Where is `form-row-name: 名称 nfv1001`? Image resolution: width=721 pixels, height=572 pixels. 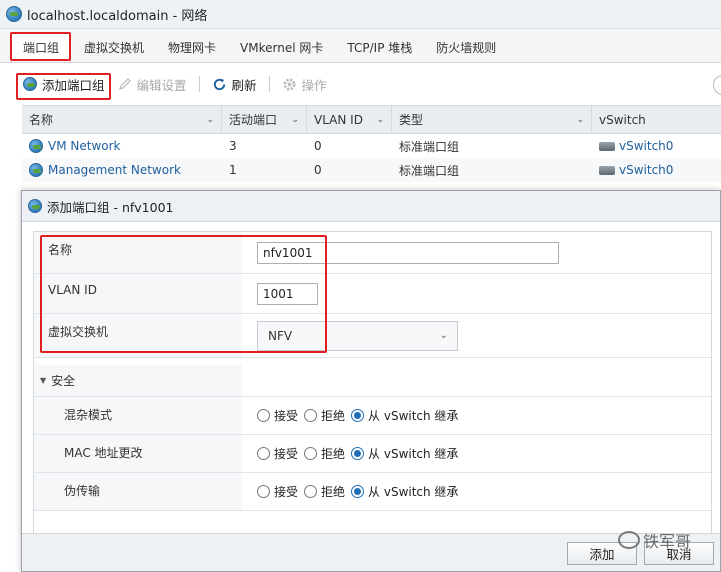 form-row-name: 名称 nfv1001 is located at coordinates (372, 253).